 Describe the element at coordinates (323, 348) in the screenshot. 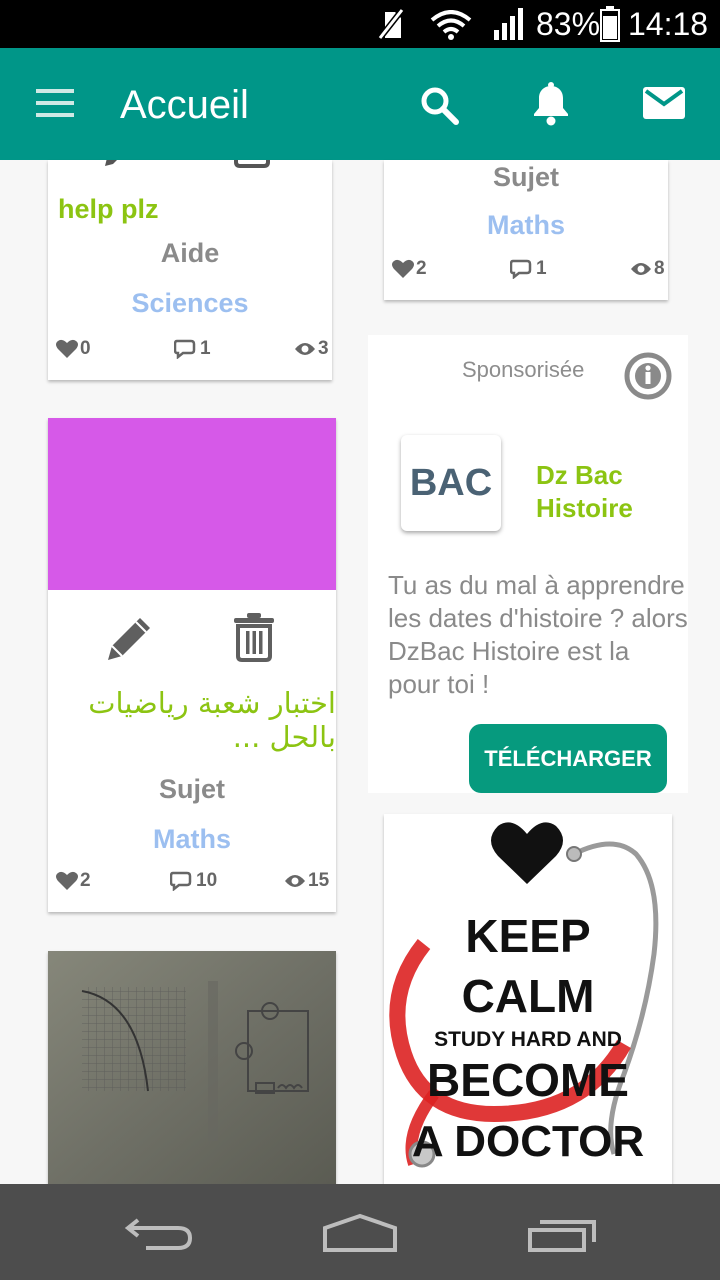

I see `views-count: 3` at that location.